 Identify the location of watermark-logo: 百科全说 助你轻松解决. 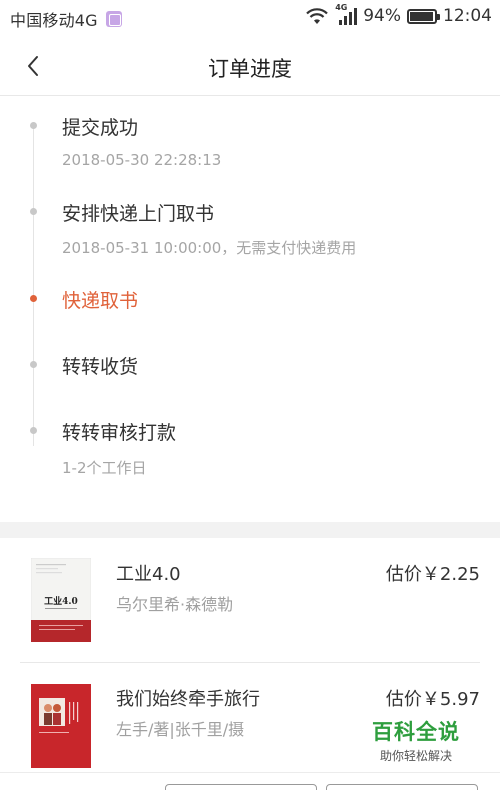
(416, 740).